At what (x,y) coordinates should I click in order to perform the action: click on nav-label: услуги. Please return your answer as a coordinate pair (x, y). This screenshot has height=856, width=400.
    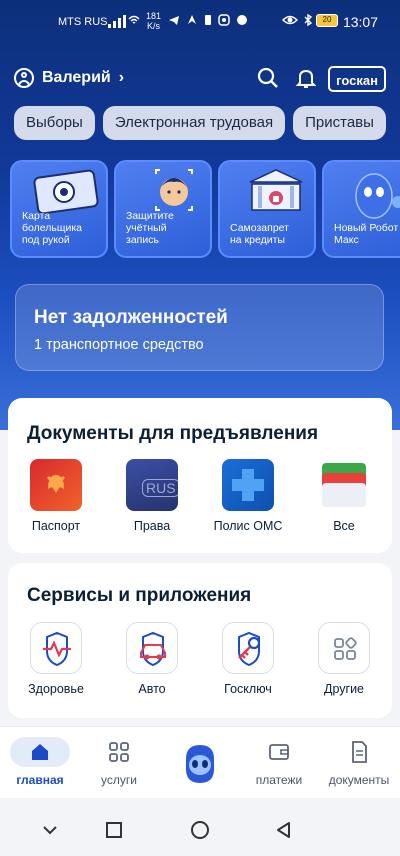
    Looking at the image, I should click on (119, 780).